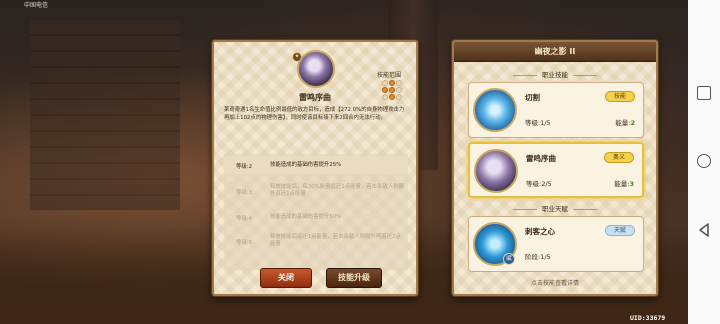  Describe the element at coordinates (392, 83) in the screenshot. I see `range-cell-active` at that location.